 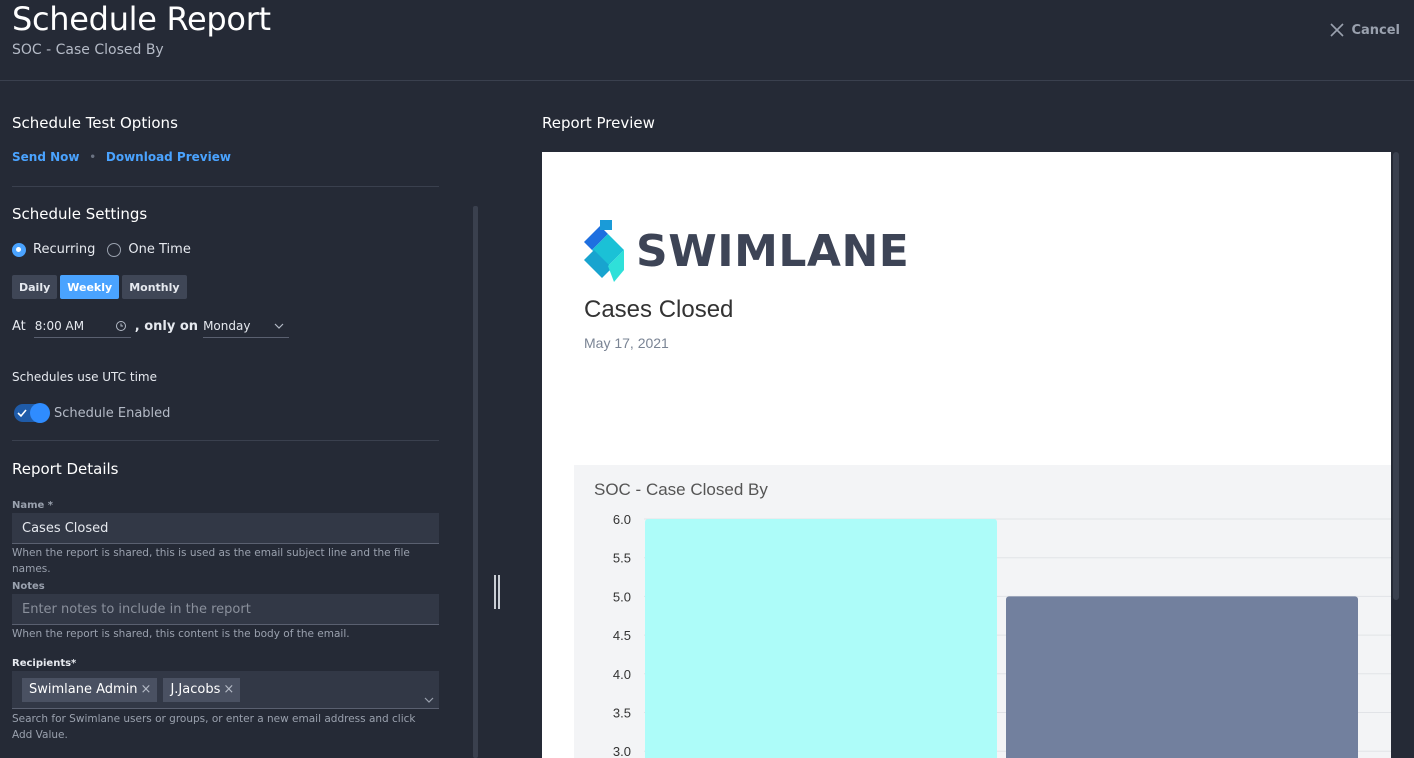 What do you see at coordinates (773, 251) in the screenshot?
I see `logo-text: SWIMLANE` at bounding box center [773, 251].